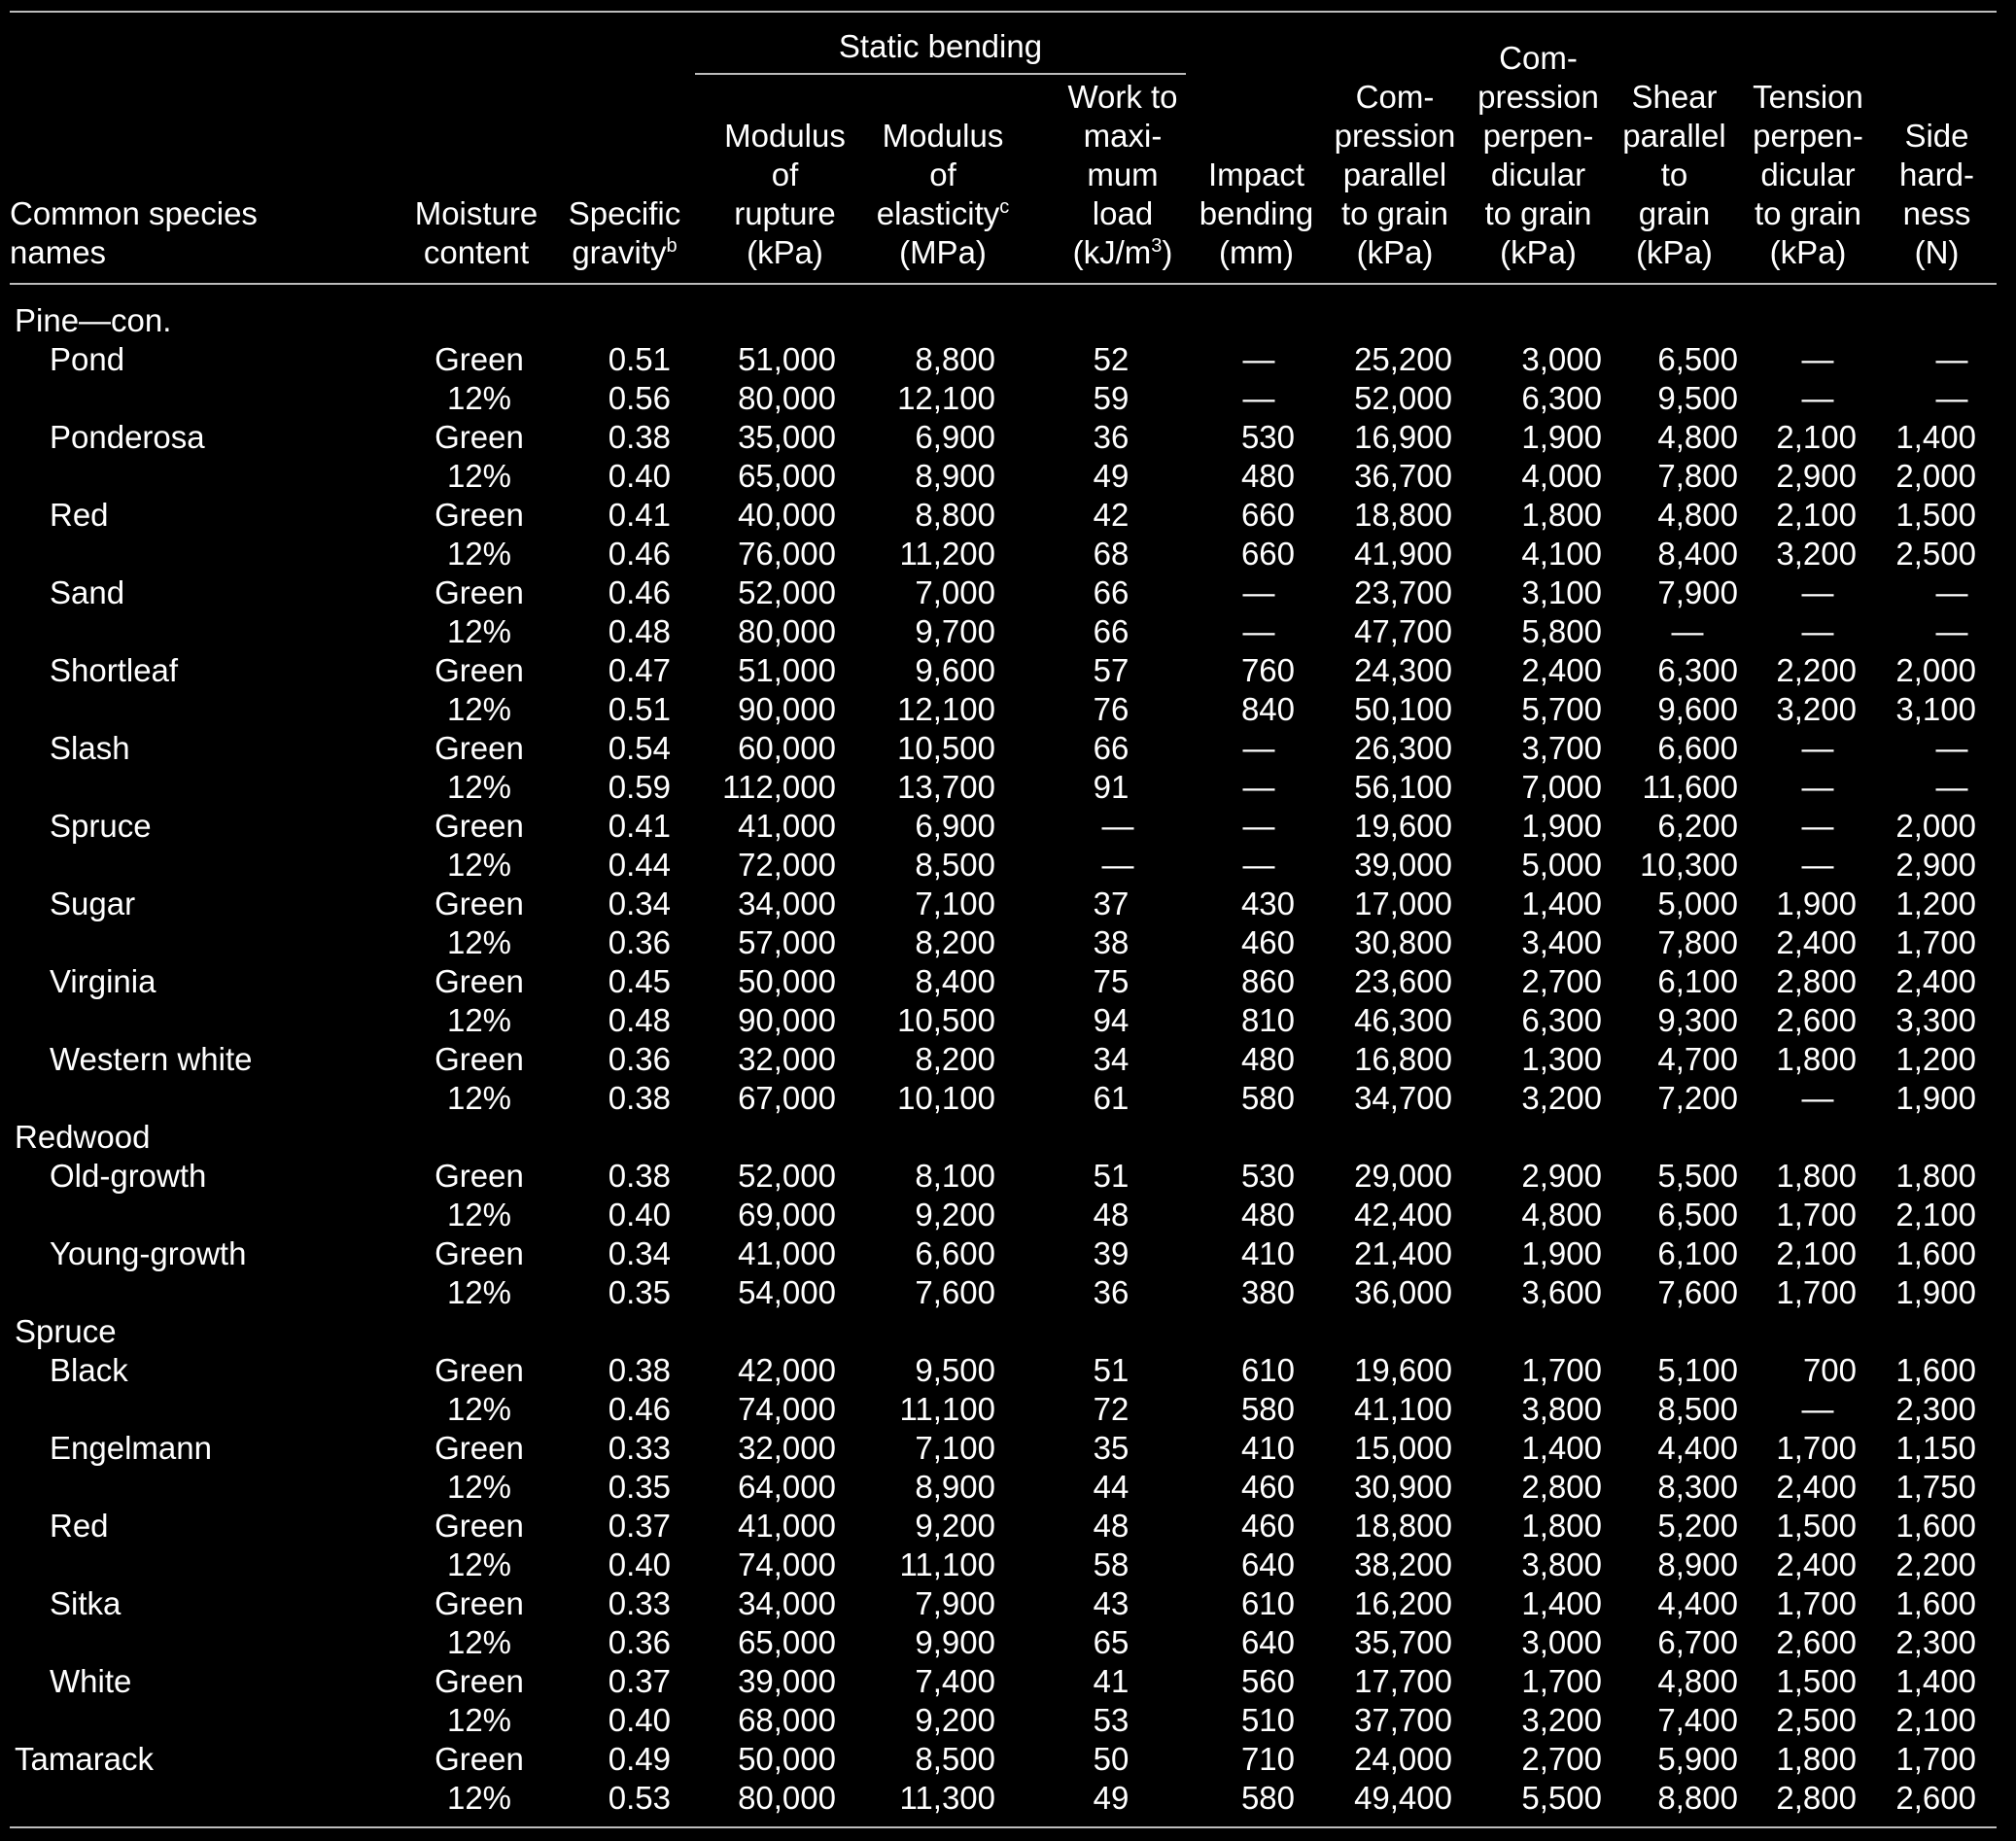 Image resolution: width=2016 pixels, height=1841 pixels. What do you see at coordinates (1111, 904) in the screenshot?
I see `cell-work: 37` at bounding box center [1111, 904].